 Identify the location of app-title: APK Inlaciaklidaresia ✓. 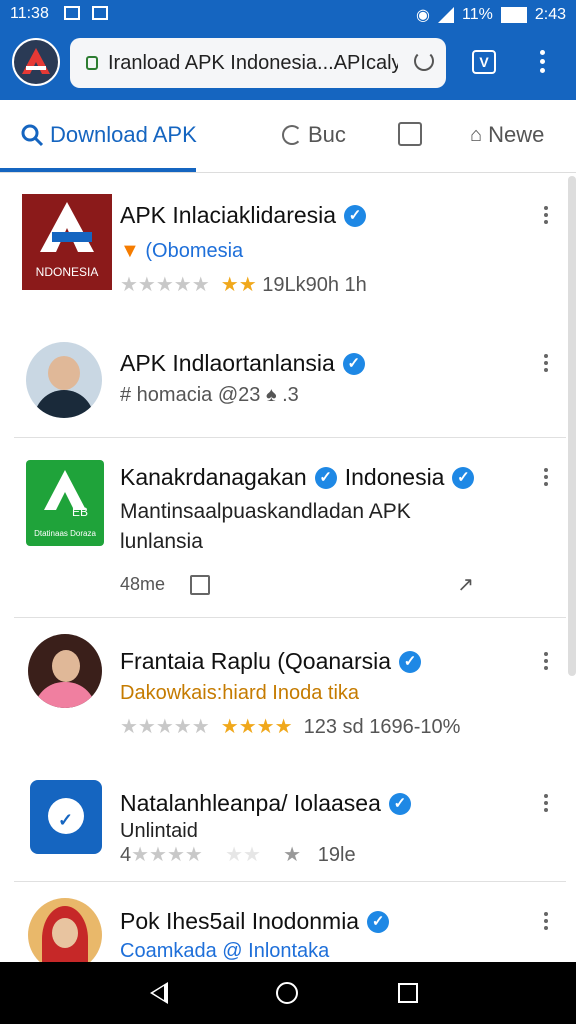
(243, 215).